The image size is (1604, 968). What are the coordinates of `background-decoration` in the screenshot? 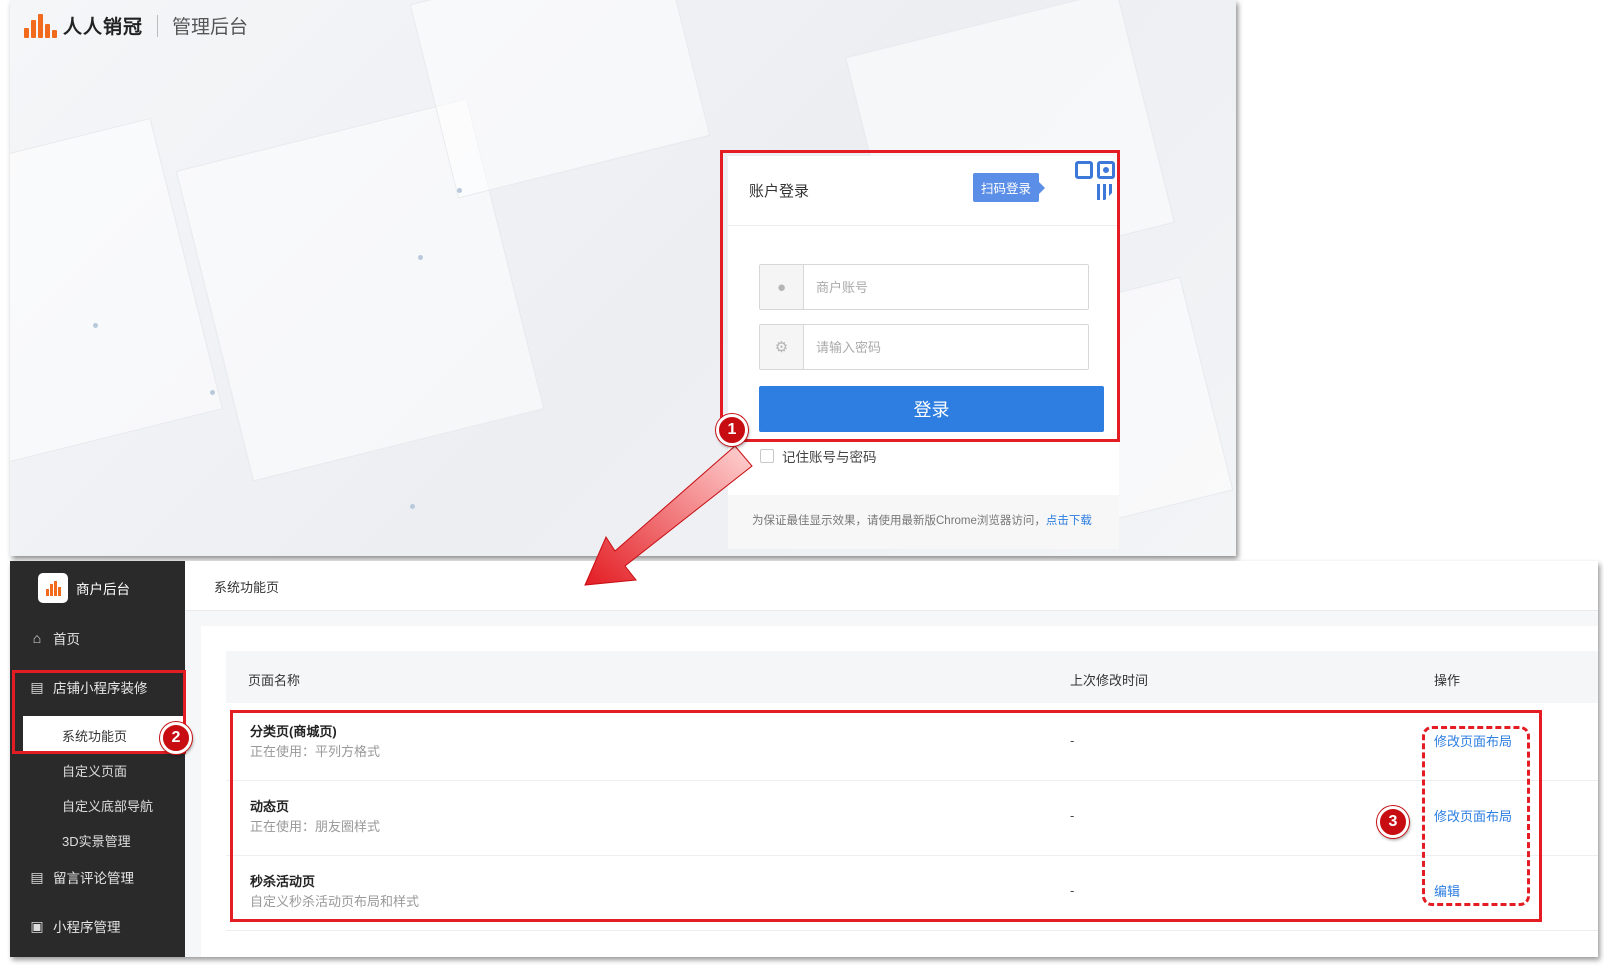 It's located at (560, 99).